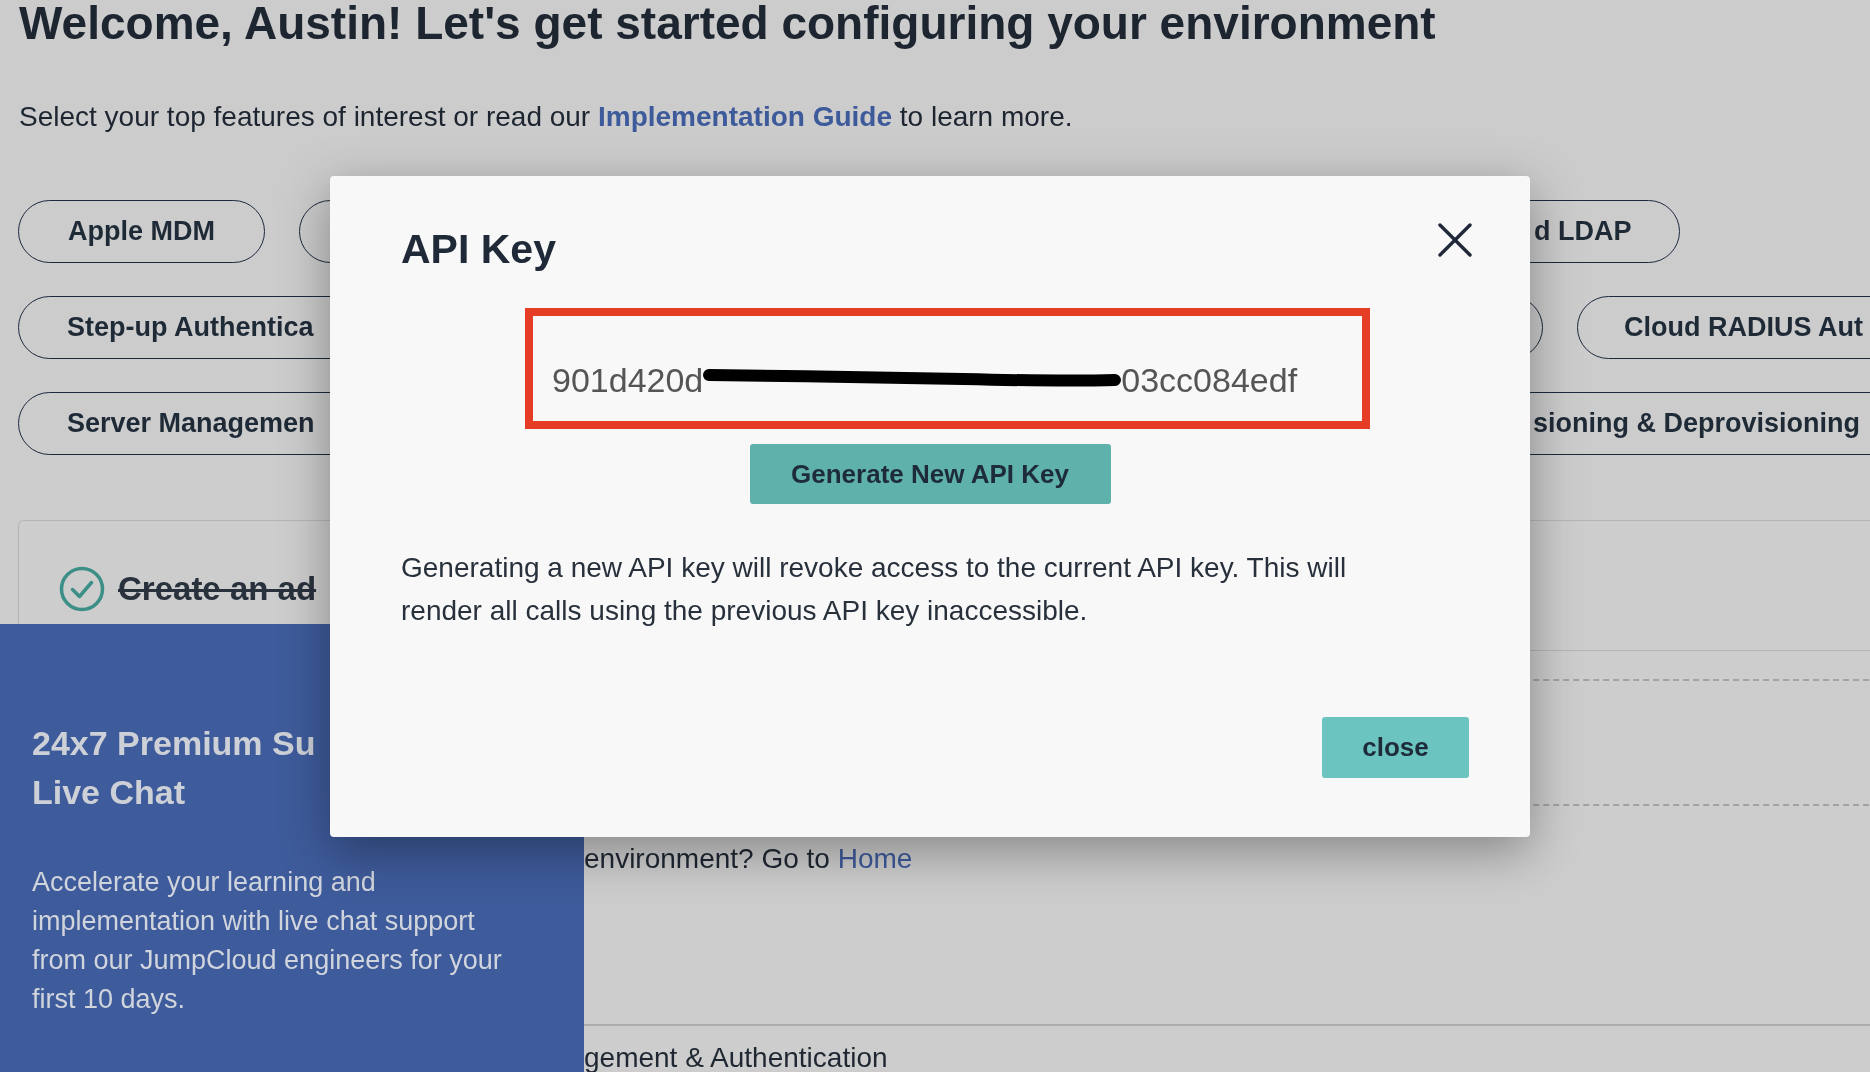 The image size is (1870, 1072). Describe the element at coordinates (217, 588) in the screenshot. I see `task-title: Create an ad` at that location.